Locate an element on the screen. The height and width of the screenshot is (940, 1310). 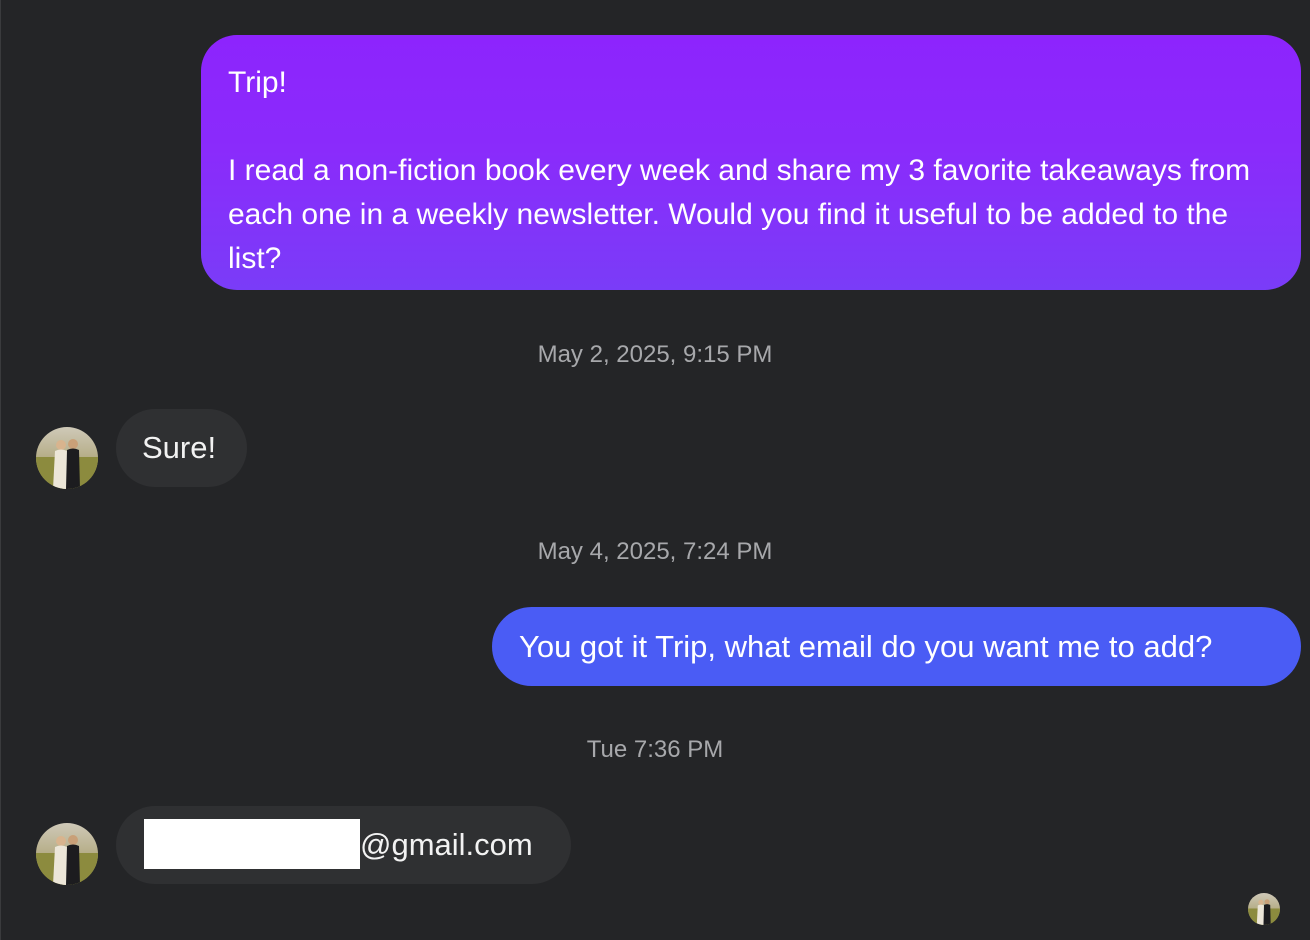
incoming-message-2: @gmail.com is located at coordinates (343, 845).